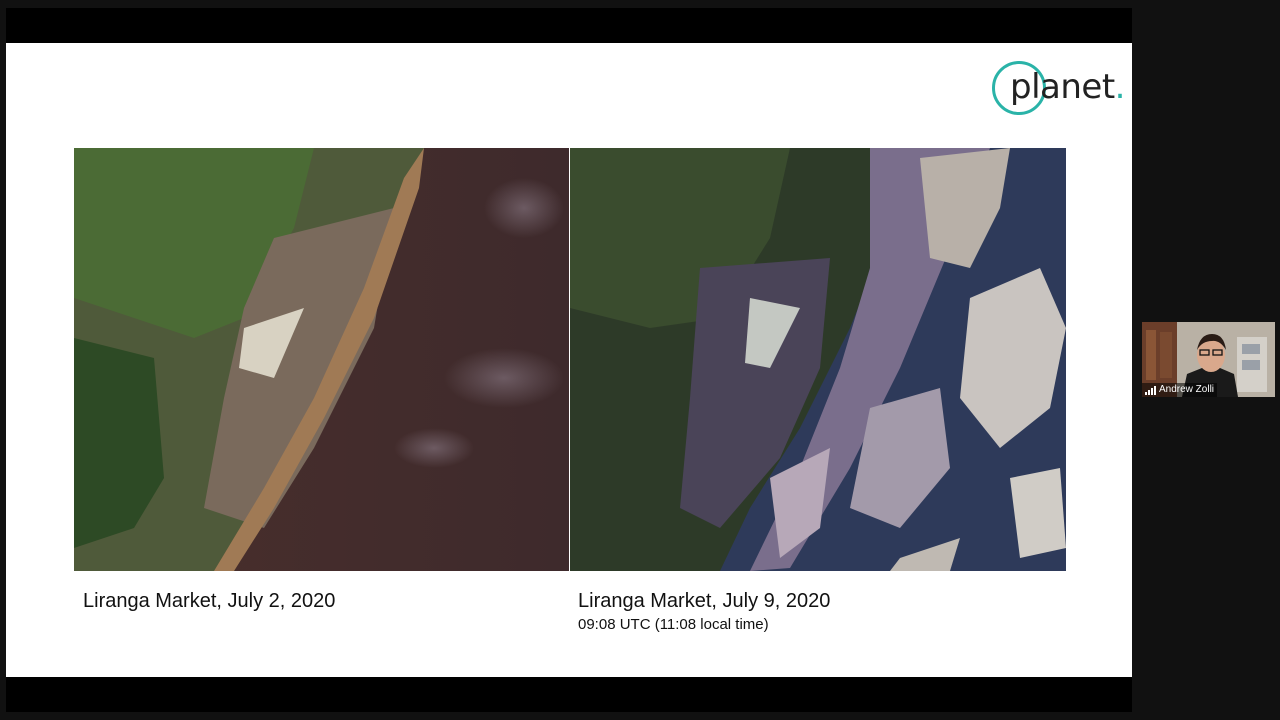 The width and height of the screenshot is (1280, 720). Describe the element at coordinates (569, 694) in the screenshot. I see `letterbox-bottom` at that location.